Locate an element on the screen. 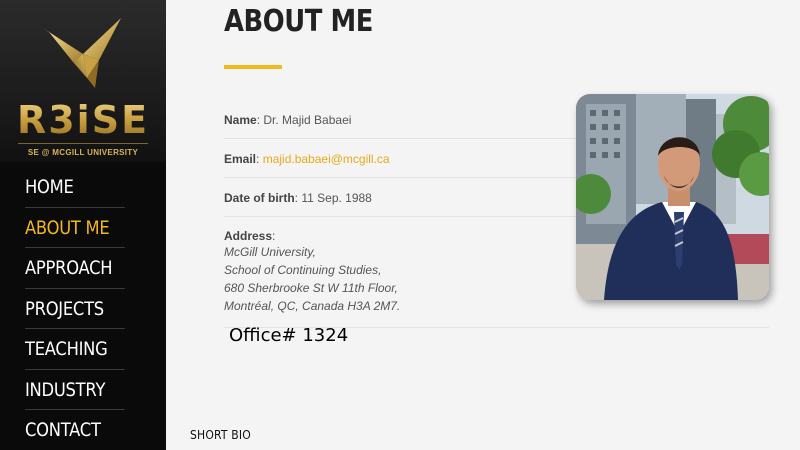 This screenshot has width=800, height=450. name-value: Dr. Majid Babaei is located at coordinates (307, 120).